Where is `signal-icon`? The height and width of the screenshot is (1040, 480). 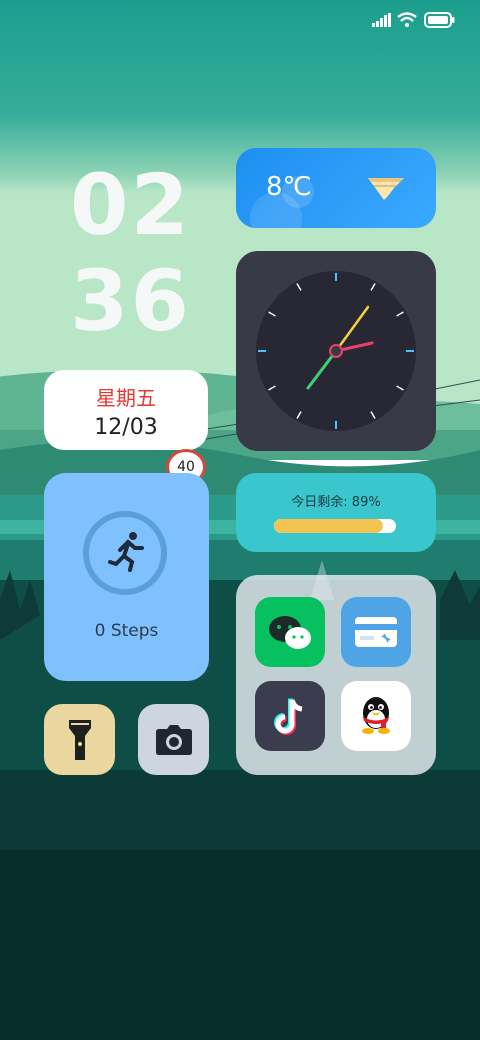
signal-icon is located at coordinates (381, 20).